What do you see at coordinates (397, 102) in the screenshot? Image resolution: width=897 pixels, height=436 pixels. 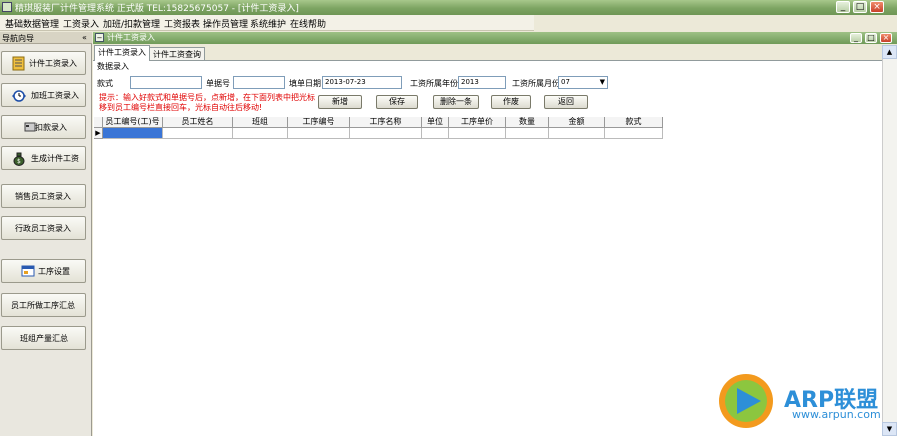 I see `save-button: 保存` at bounding box center [397, 102].